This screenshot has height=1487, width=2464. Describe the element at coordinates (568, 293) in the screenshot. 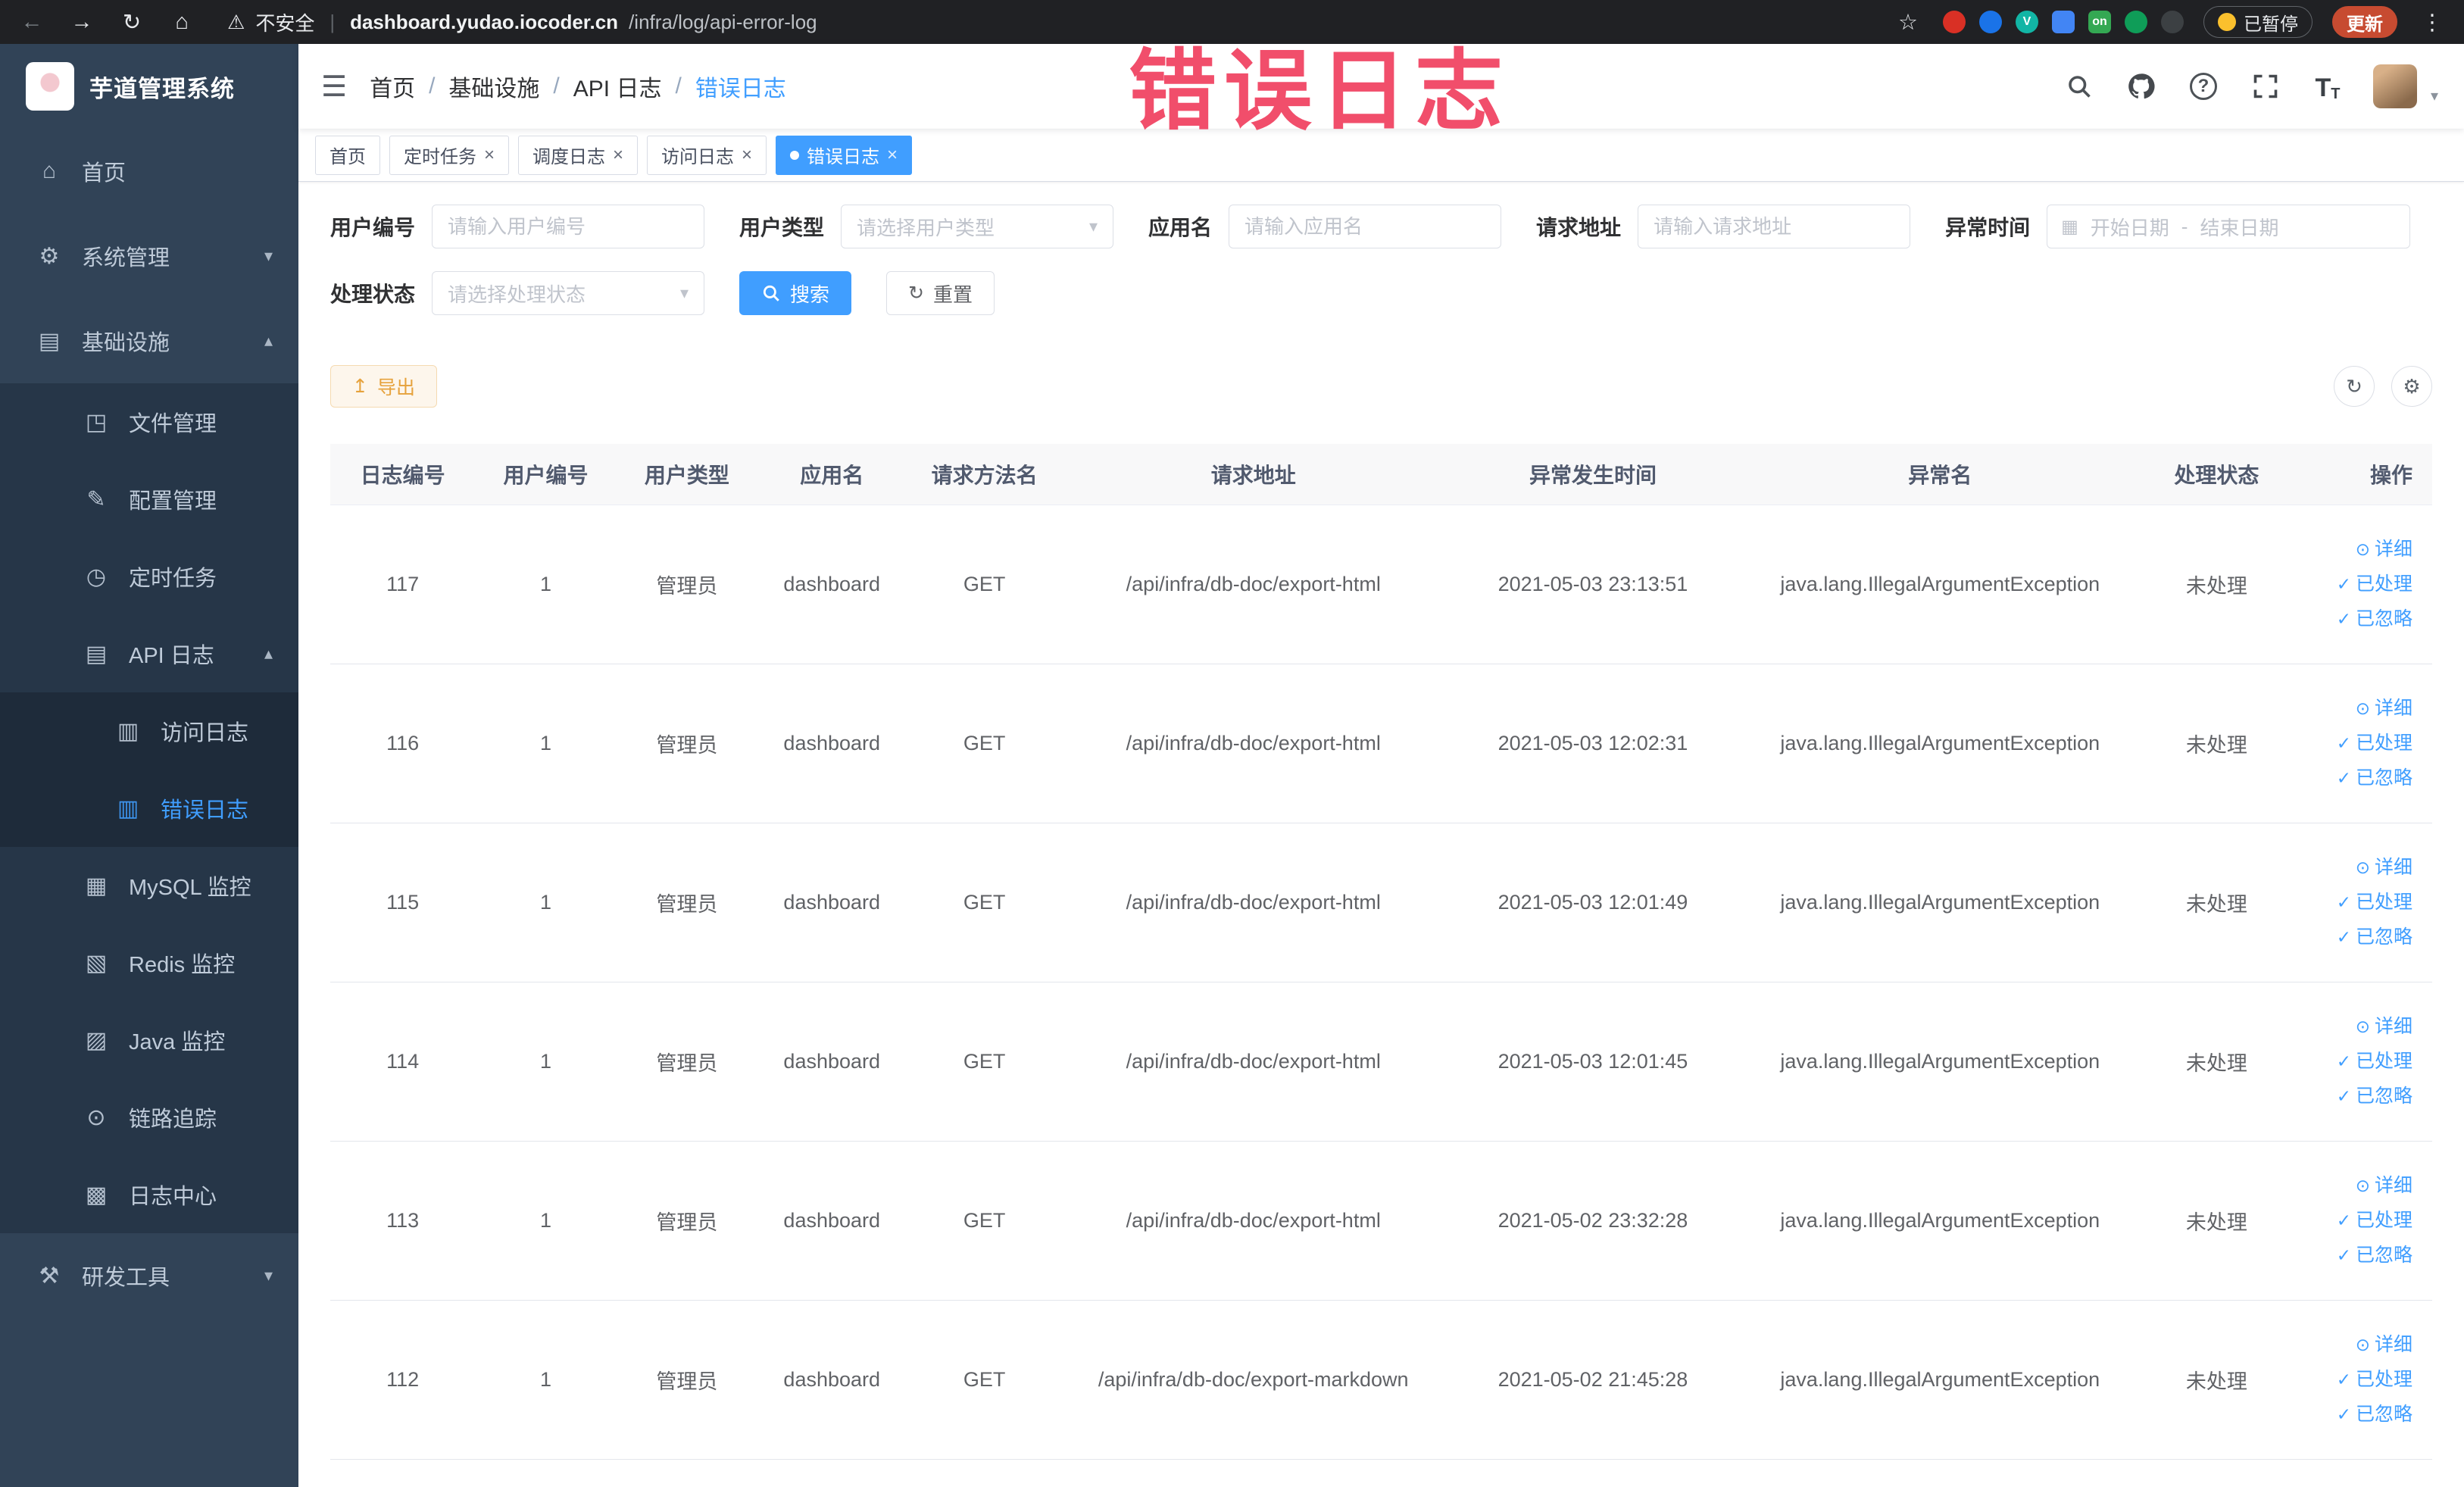

I see `process-status-select: 请选择处理状态 ▾` at that location.